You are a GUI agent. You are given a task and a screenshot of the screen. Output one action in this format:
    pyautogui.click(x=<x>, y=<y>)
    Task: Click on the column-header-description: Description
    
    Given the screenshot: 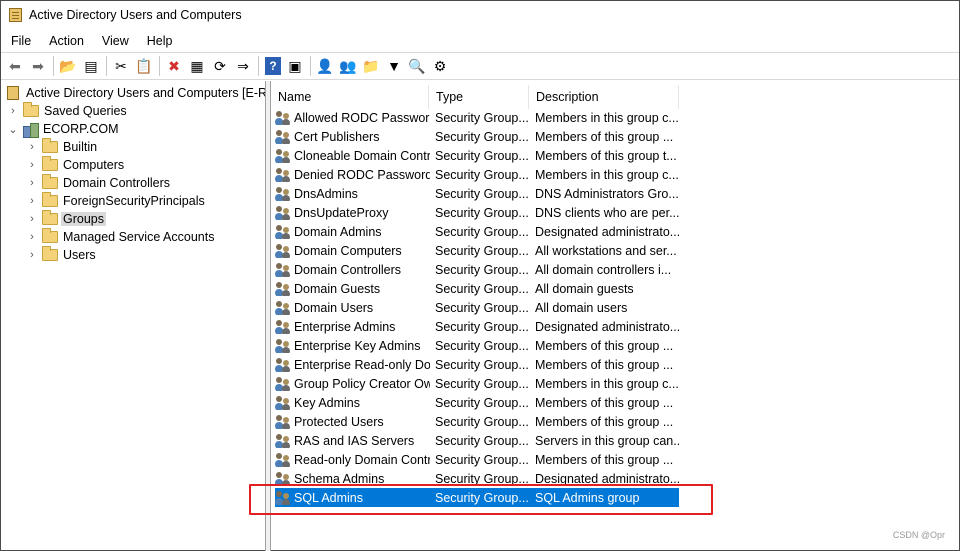 What is the action you would take?
    pyautogui.click(x=604, y=97)
    